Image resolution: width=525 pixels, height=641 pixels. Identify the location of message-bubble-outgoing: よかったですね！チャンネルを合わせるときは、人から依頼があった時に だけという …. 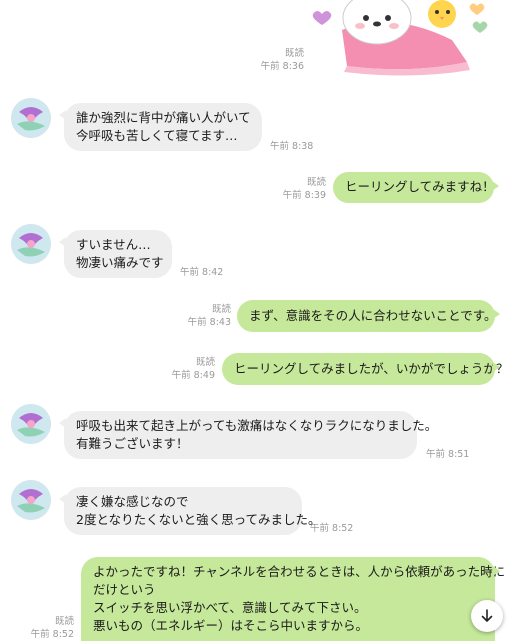
(293, 599).